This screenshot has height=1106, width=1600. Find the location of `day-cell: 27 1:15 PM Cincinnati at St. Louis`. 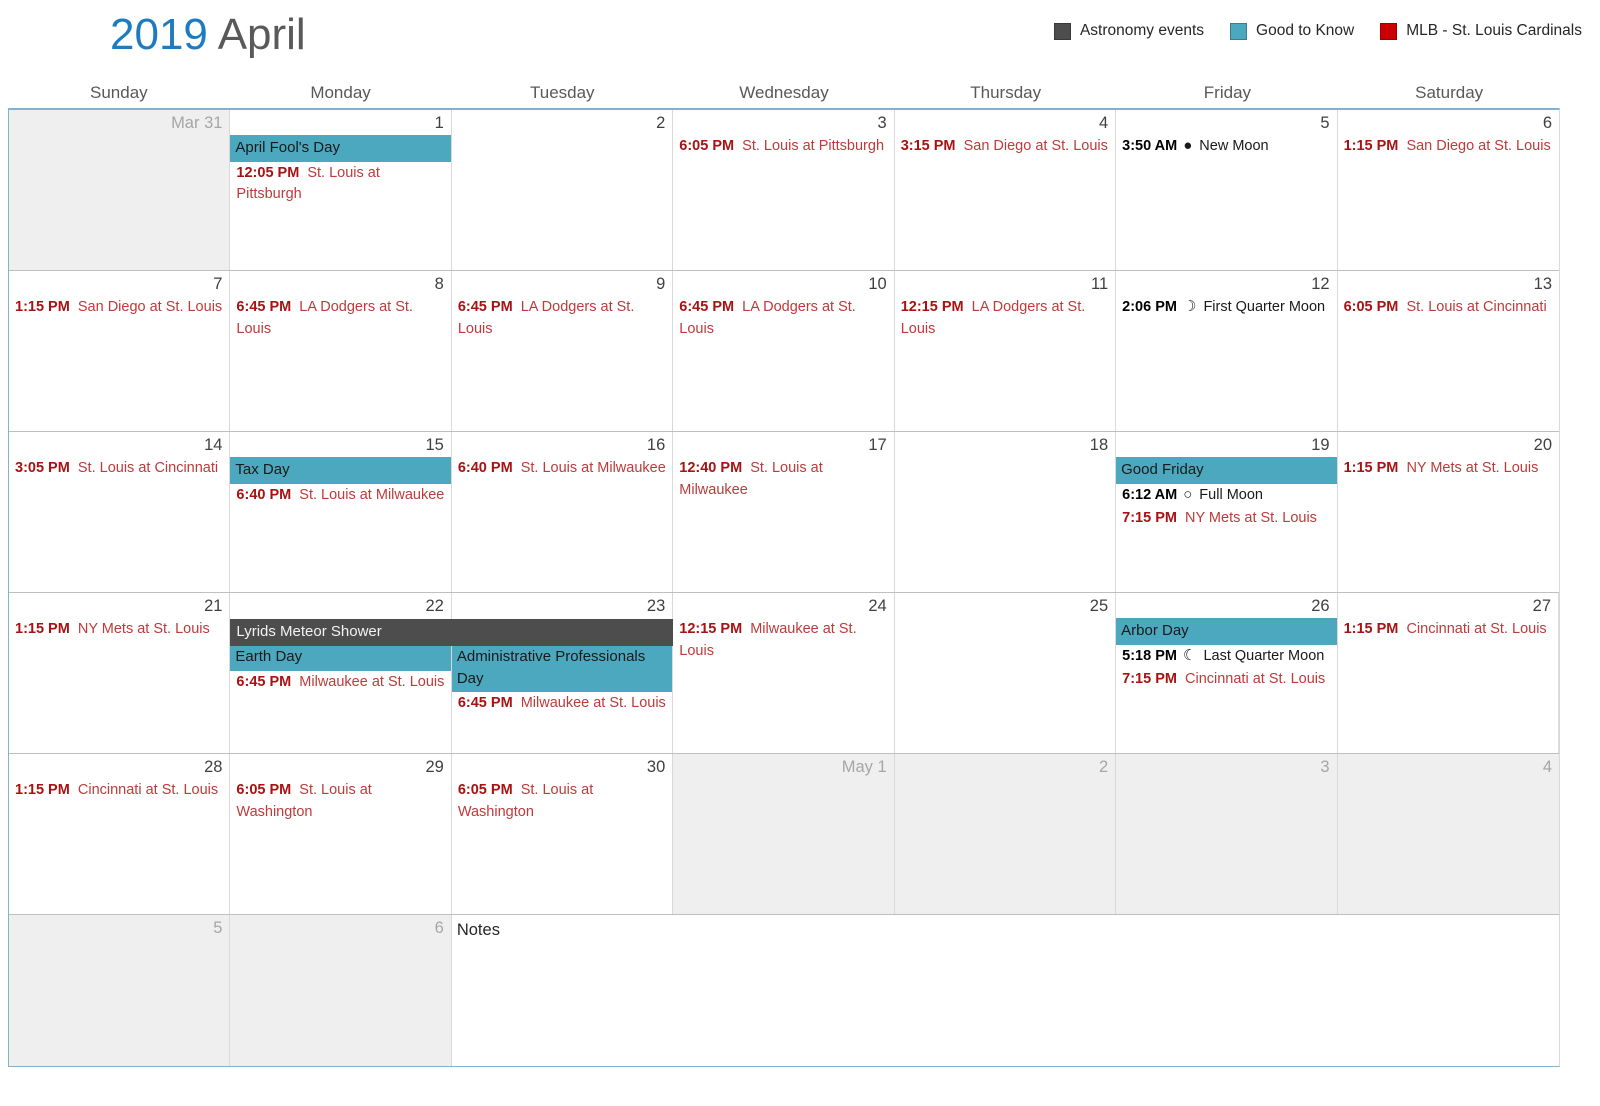

day-cell: 27 1:15 PM Cincinnati at St. Louis is located at coordinates (1448, 673).